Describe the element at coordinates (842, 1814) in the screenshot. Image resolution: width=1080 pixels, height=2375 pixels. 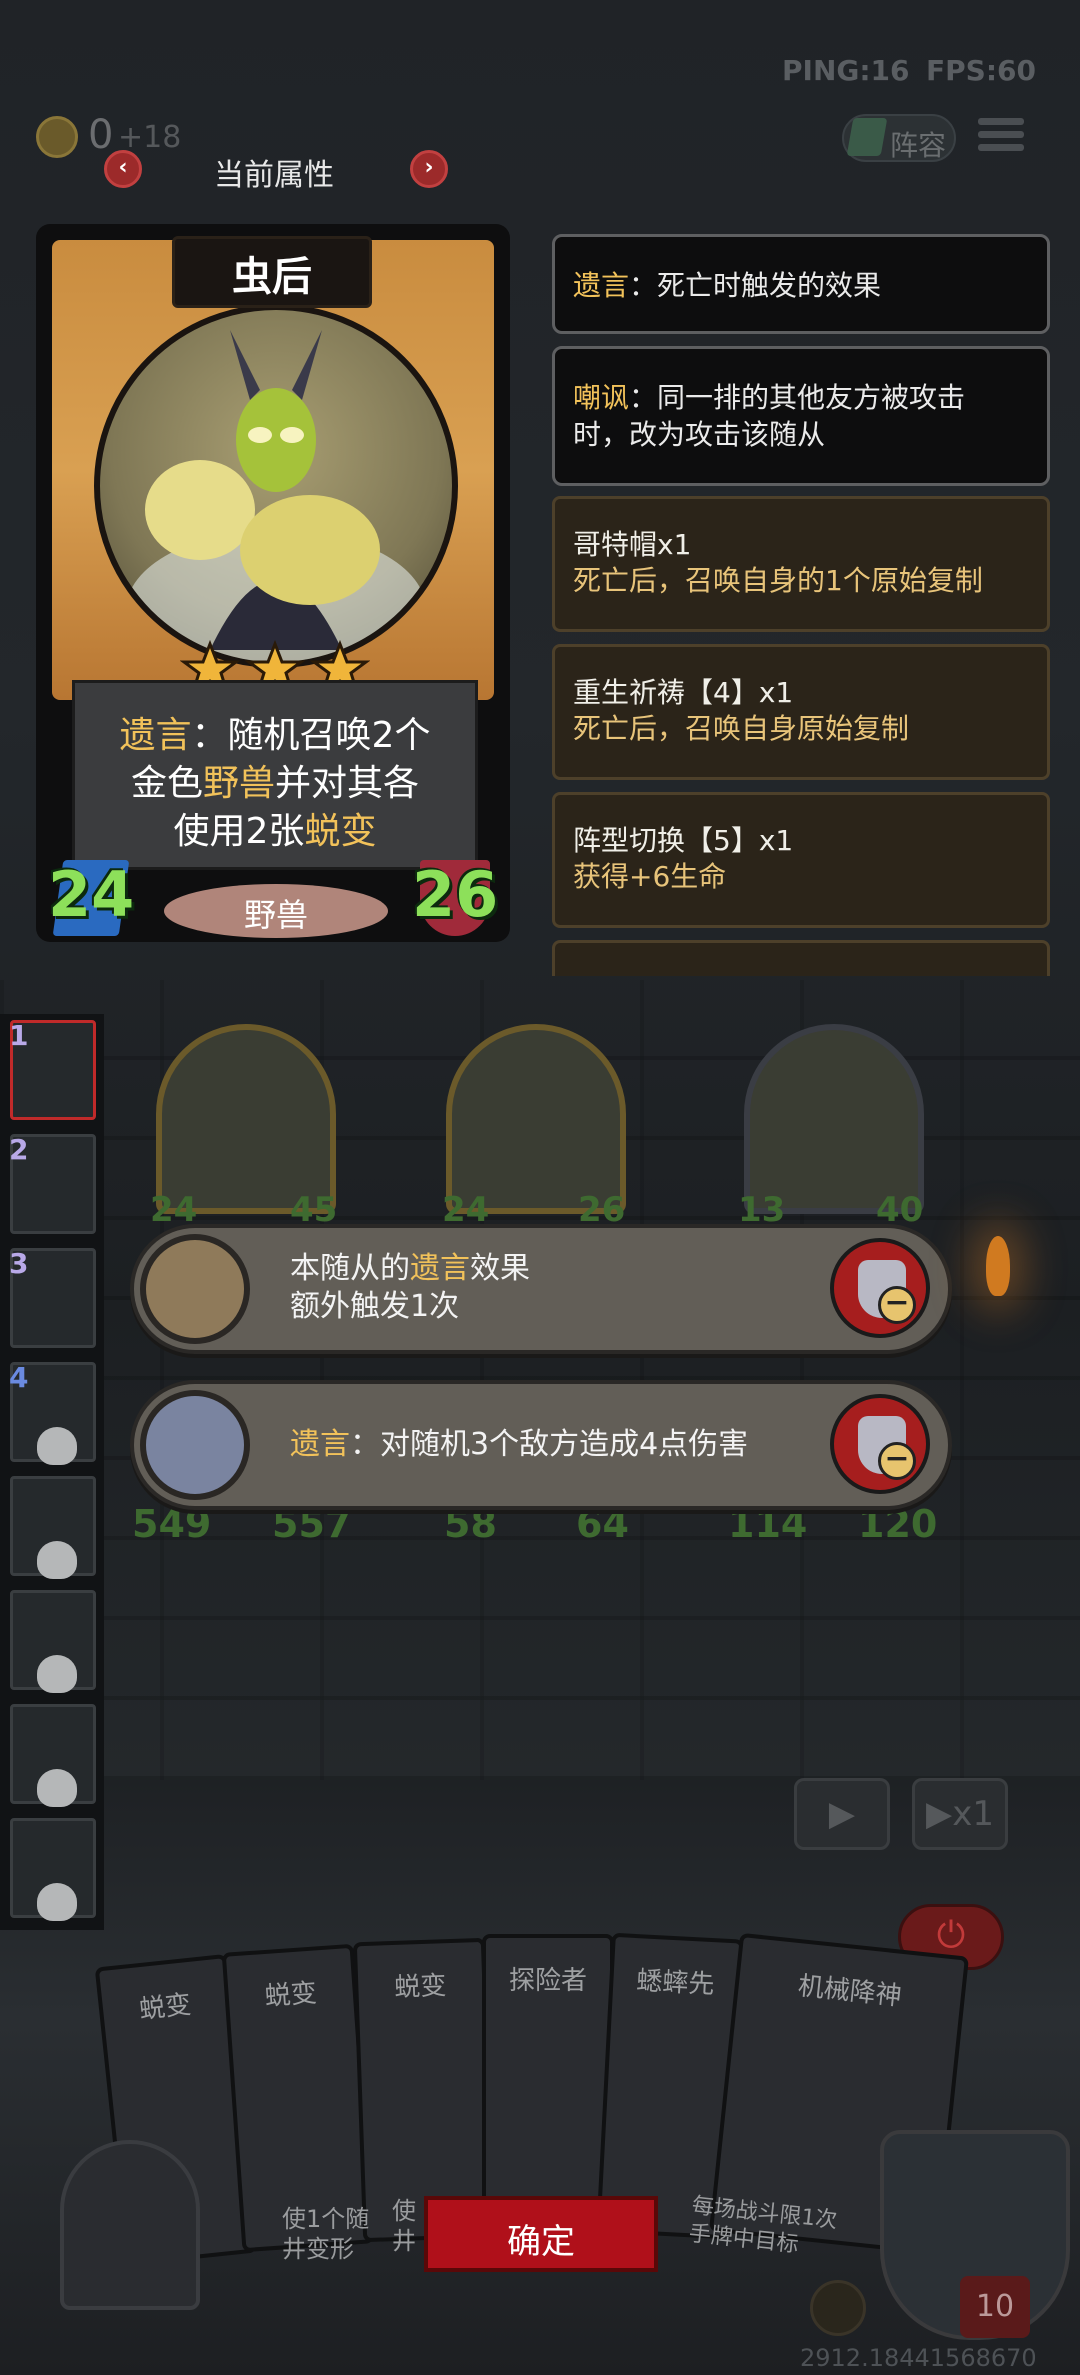
I see `play-button: ▶` at that location.